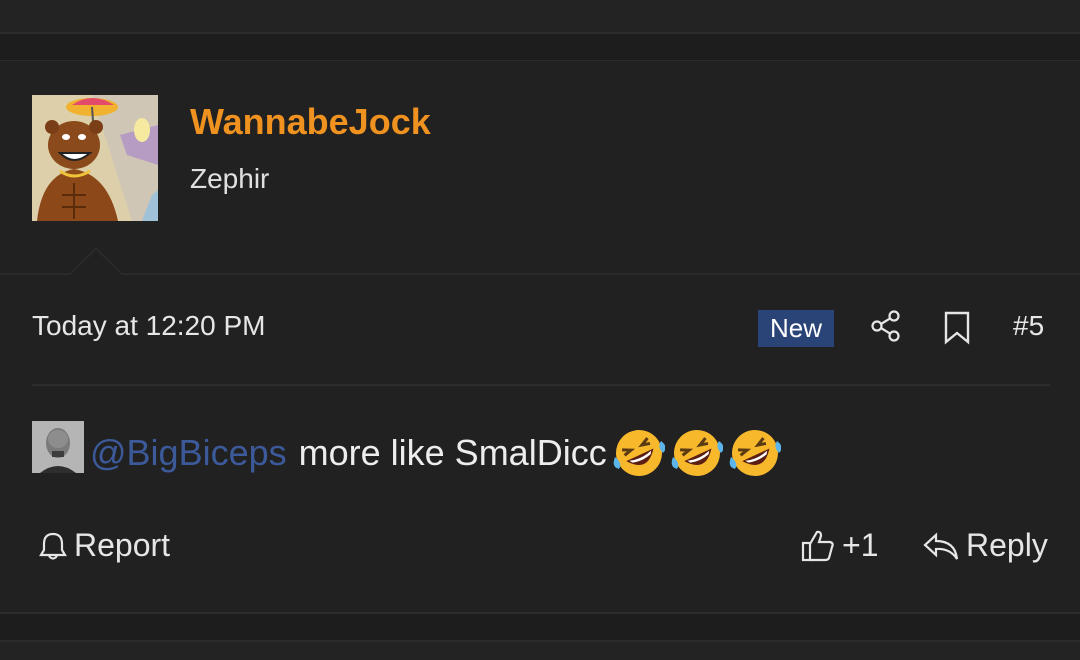  What do you see at coordinates (818, 546) in the screenshot?
I see `thumbs-up-icon` at bounding box center [818, 546].